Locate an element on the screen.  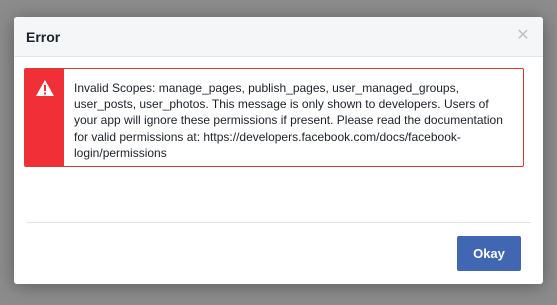
warning-icon is located at coordinates (45, 88).